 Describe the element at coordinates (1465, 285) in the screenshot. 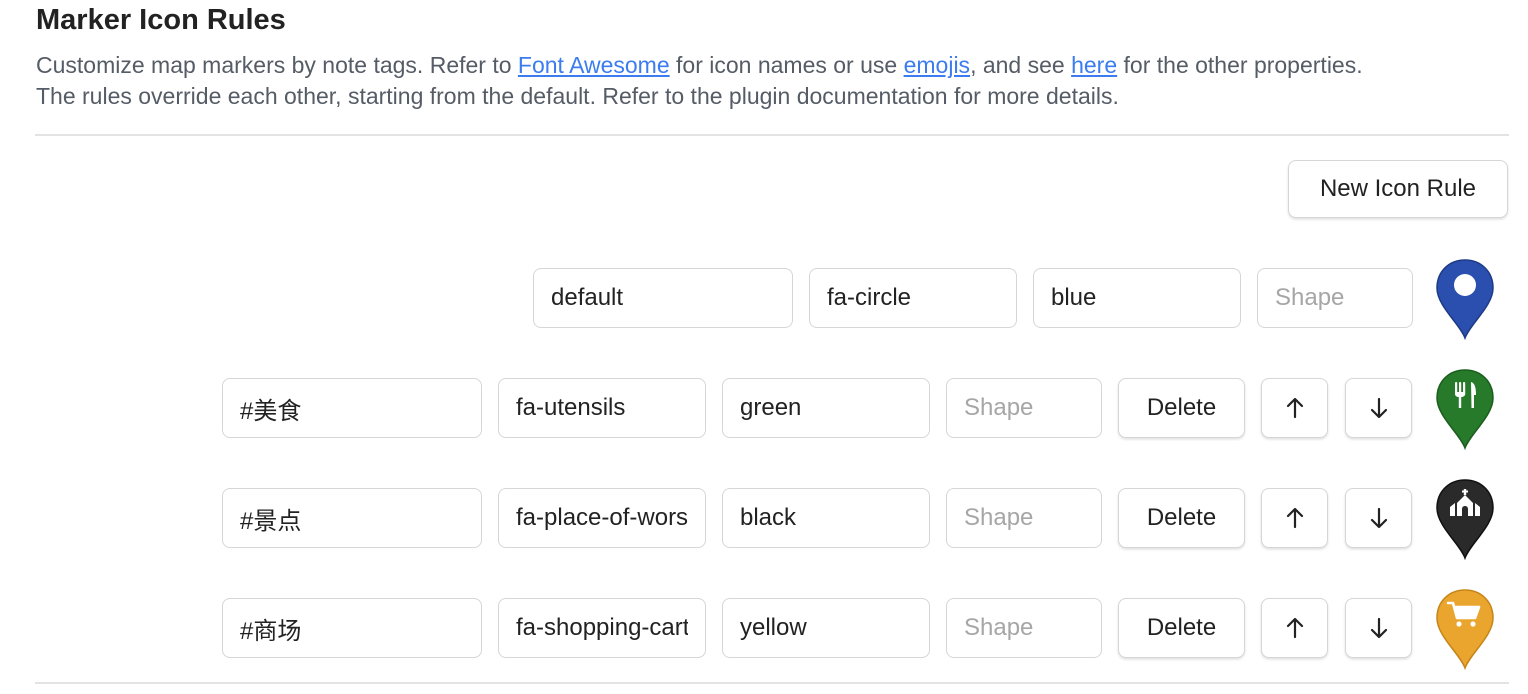

I see `circle-icon` at that location.